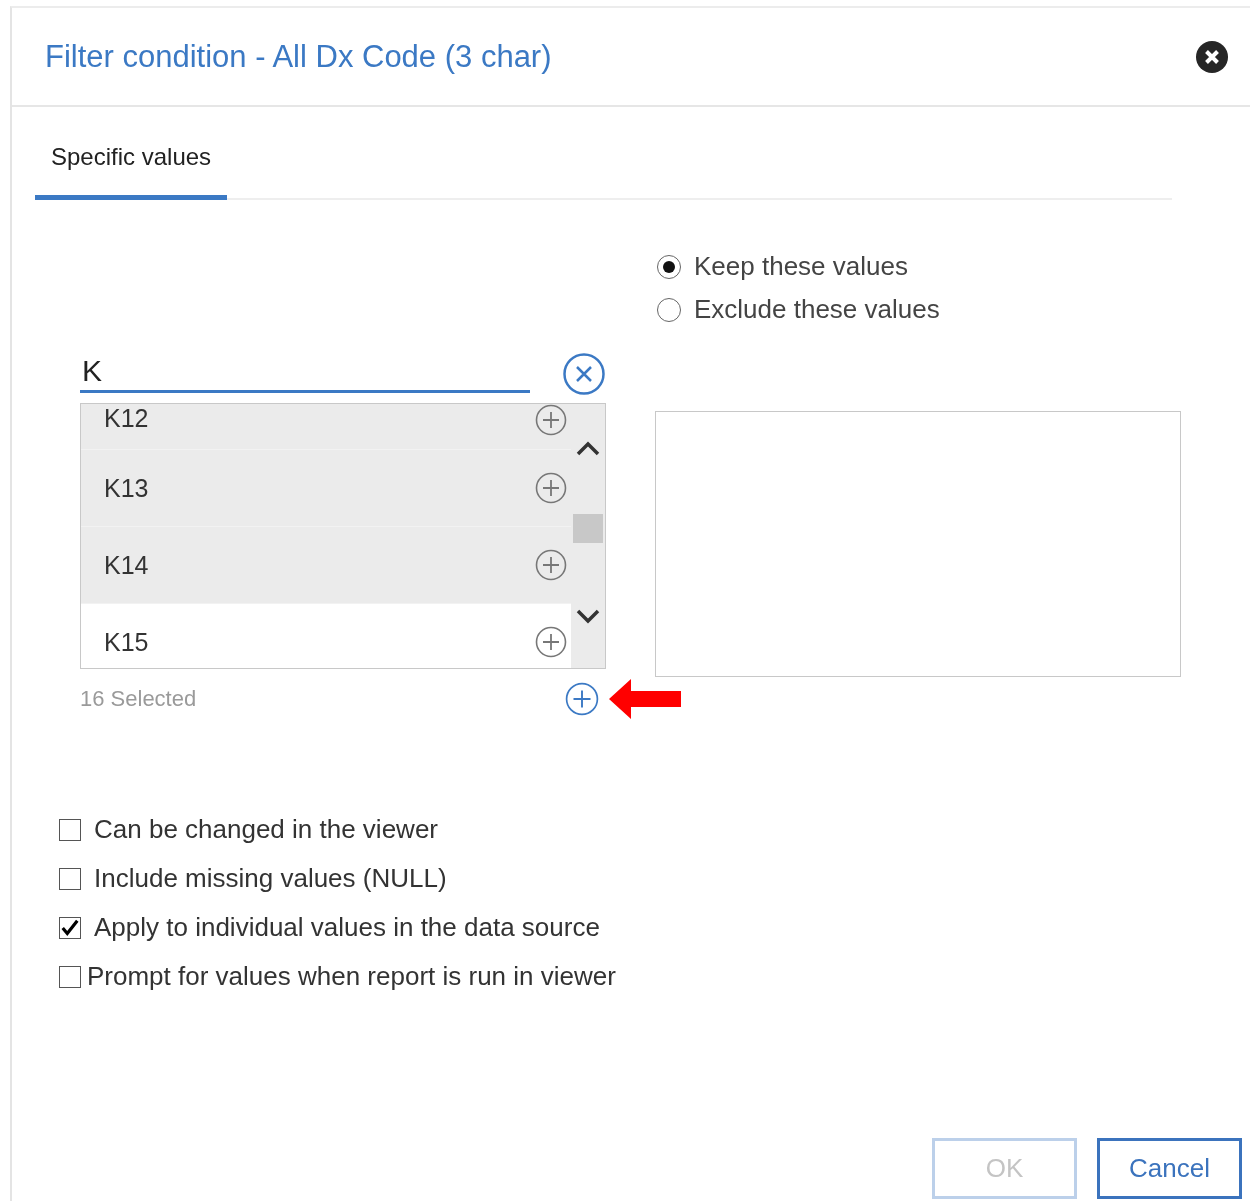 This screenshot has height=1203, width=1250. Describe the element at coordinates (1212, 56) in the screenshot. I see `close-icon` at that location.